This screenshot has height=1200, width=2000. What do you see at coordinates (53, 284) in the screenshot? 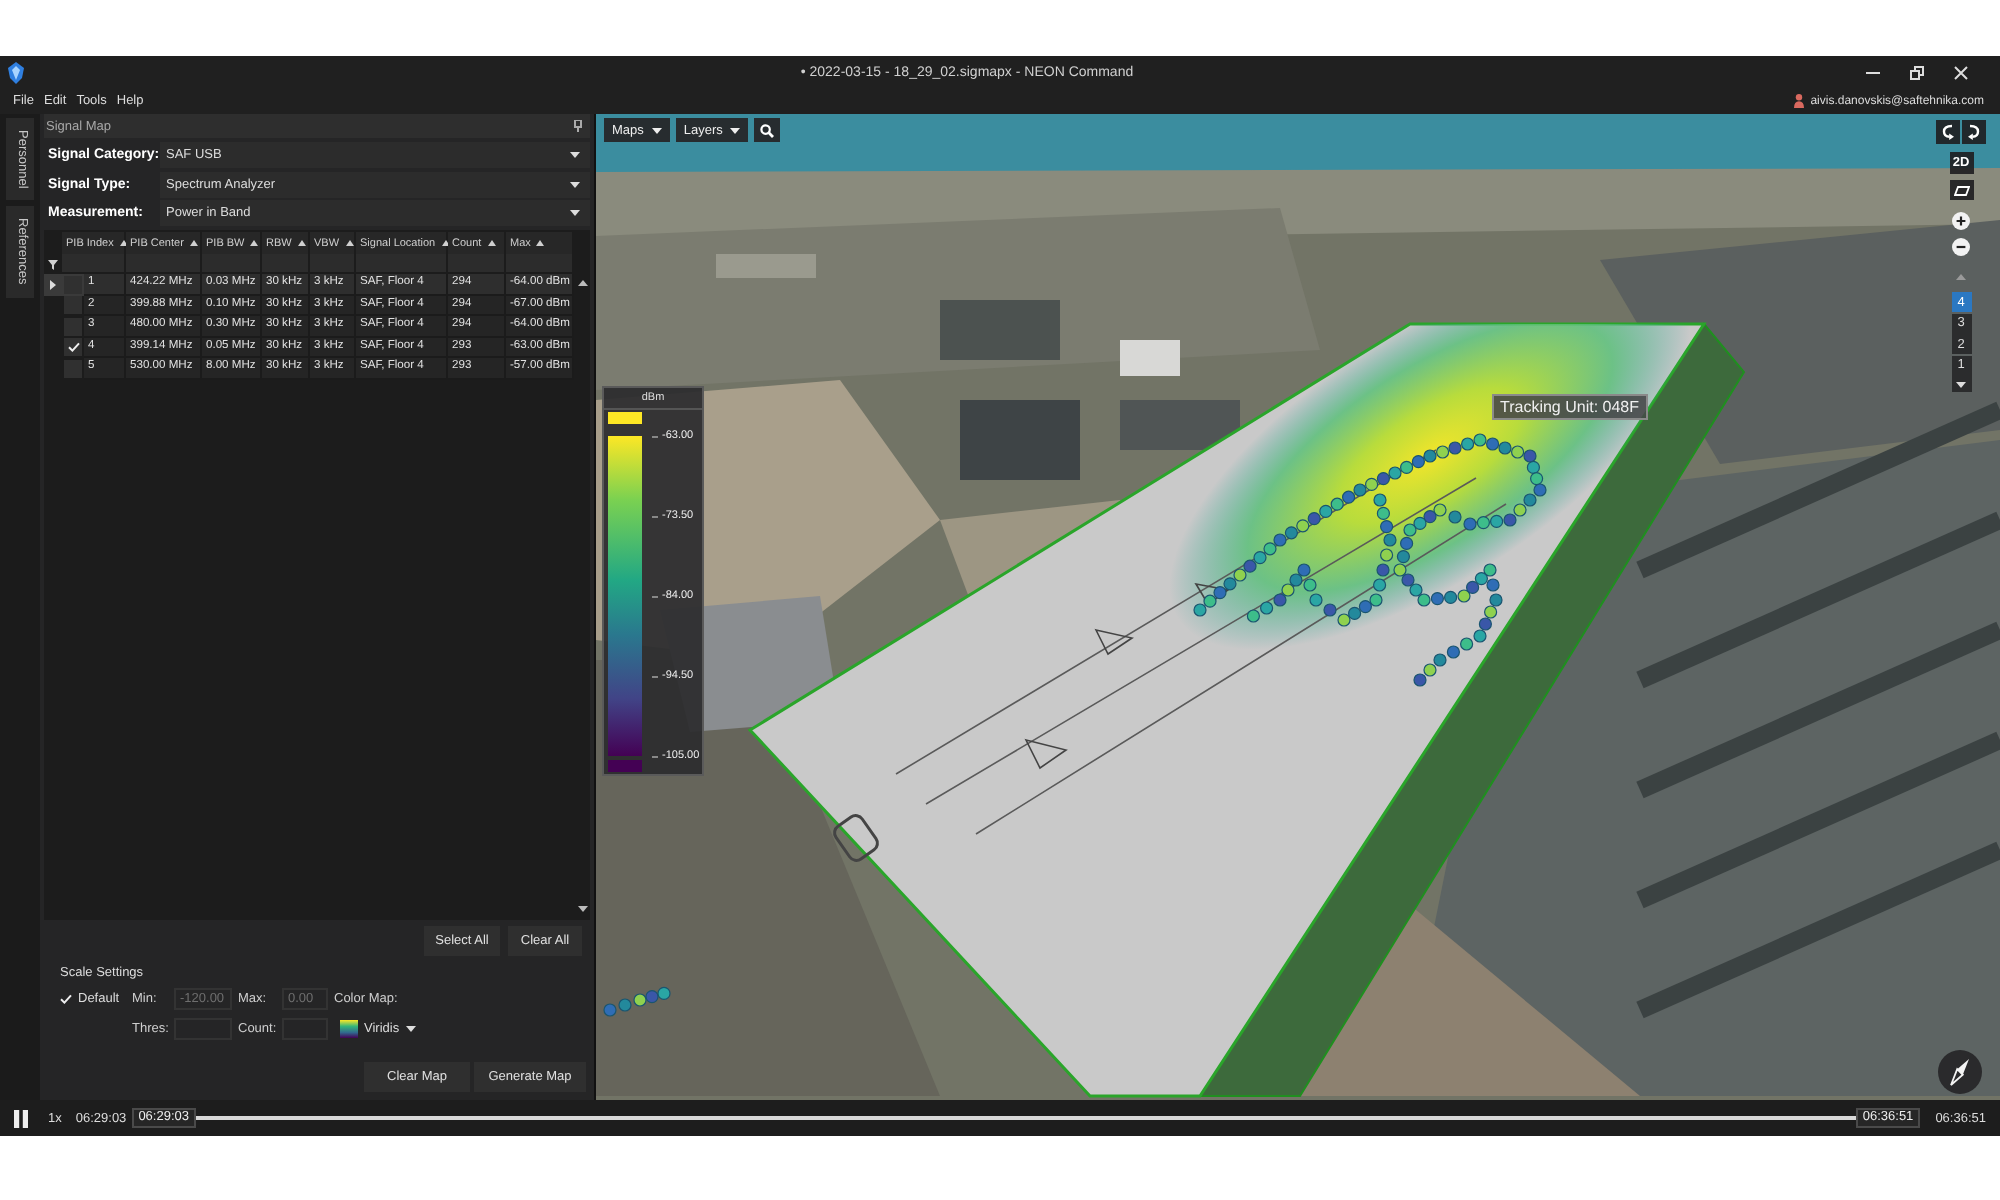
I see `current-row-icon` at bounding box center [53, 284].